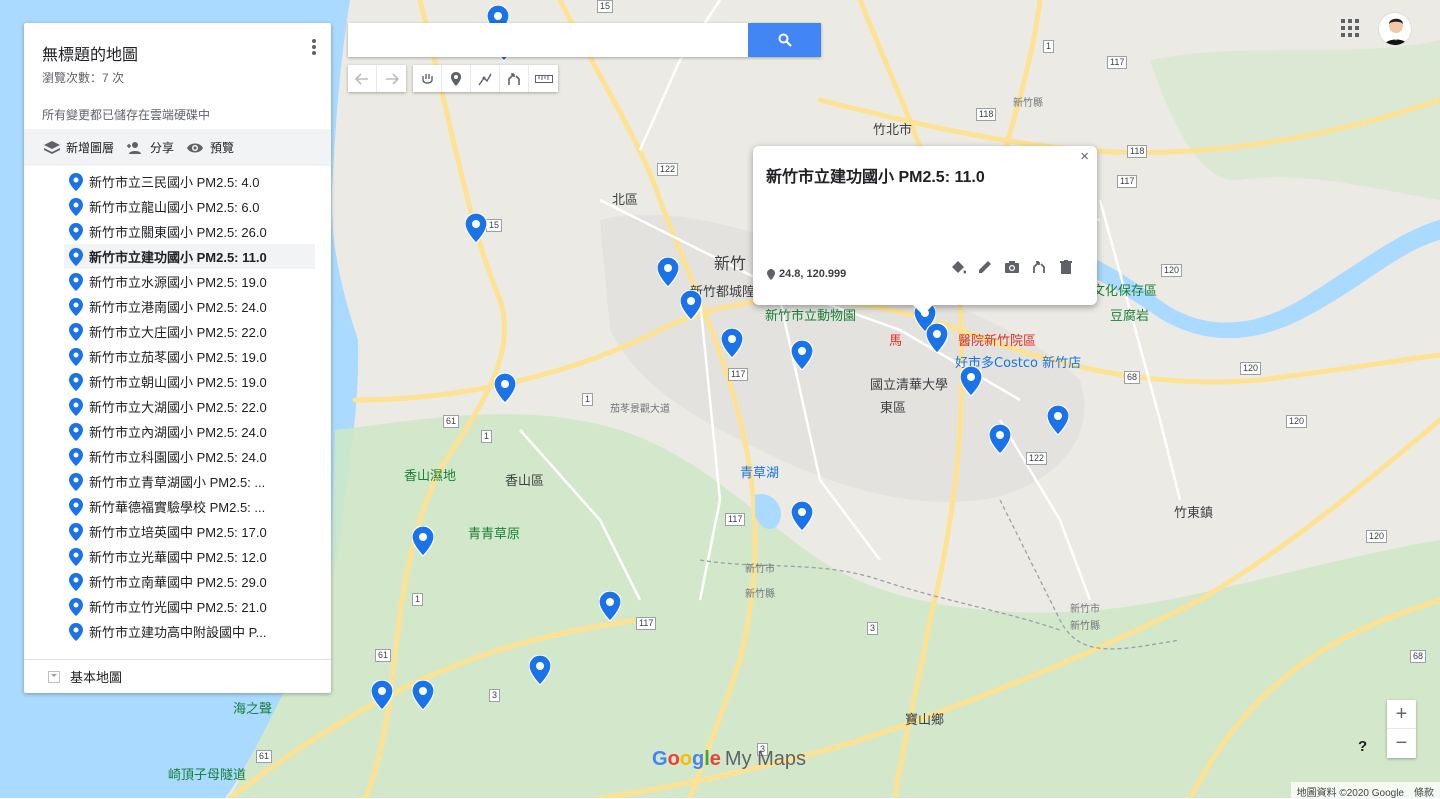  I want to click on view-count: 瀏覽次數：7 次, so click(177, 77).